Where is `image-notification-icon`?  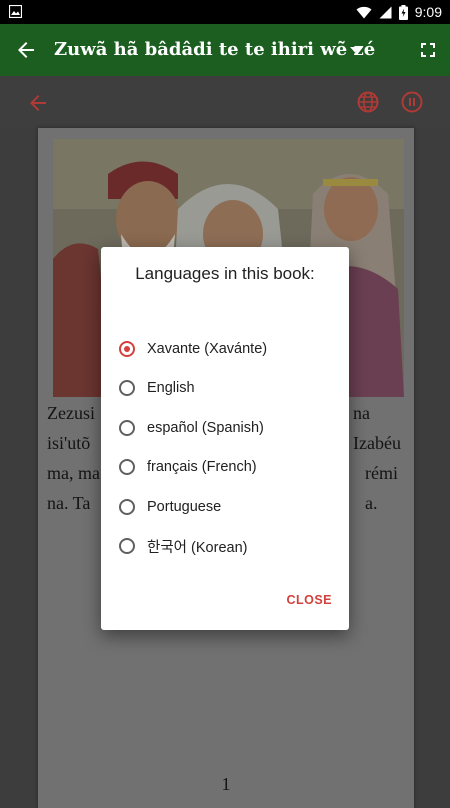 image-notification-icon is located at coordinates (15, 11).